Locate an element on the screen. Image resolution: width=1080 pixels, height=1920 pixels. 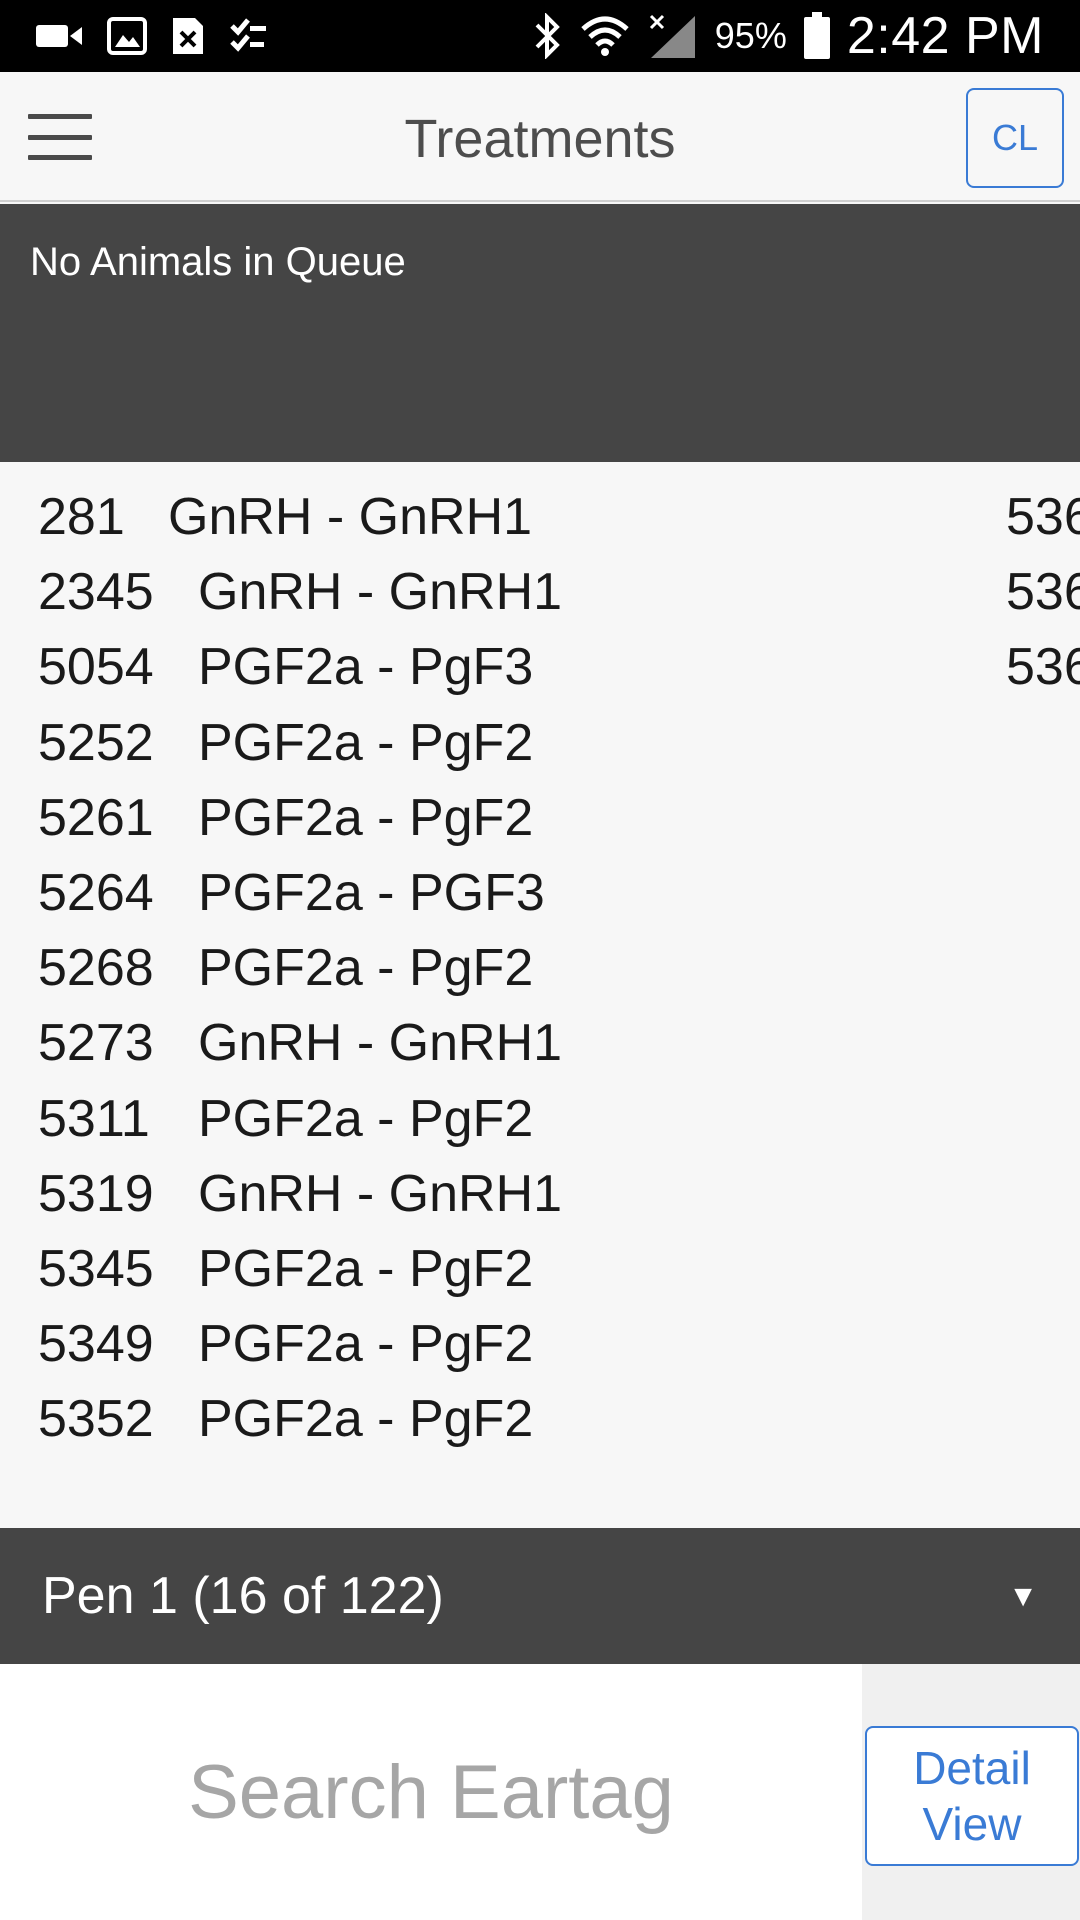
page-title: Treatments is located at coordinates (540, 139).